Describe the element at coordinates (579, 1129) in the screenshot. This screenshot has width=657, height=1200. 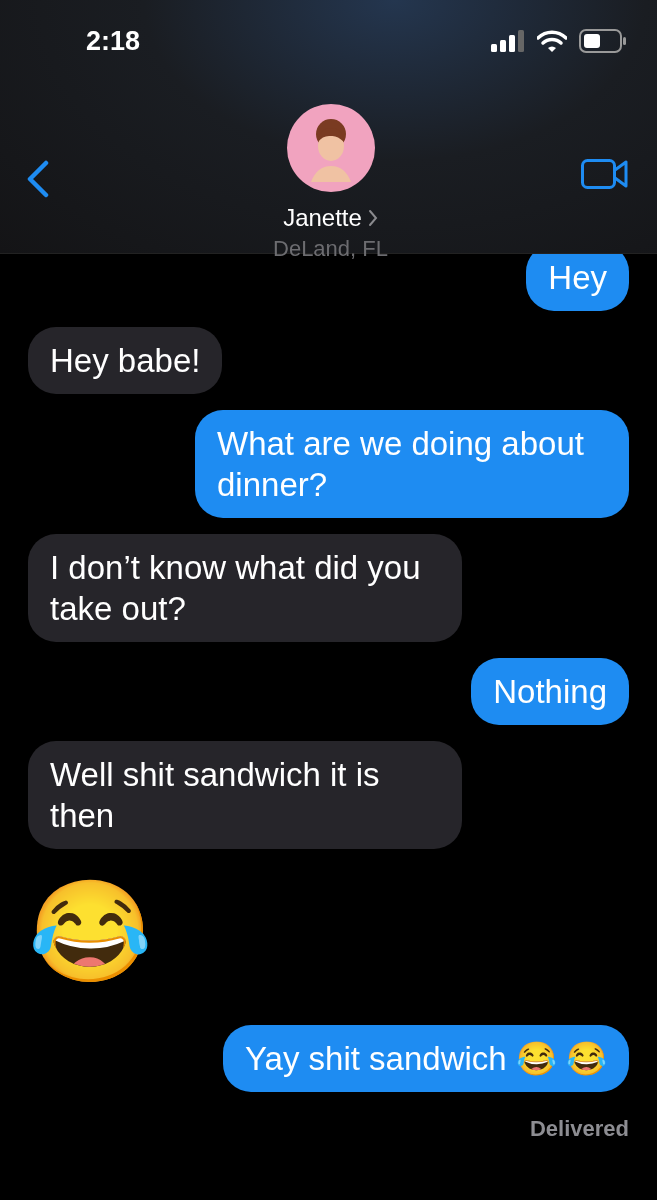
I see `delivery-status: Delivered` at that location.